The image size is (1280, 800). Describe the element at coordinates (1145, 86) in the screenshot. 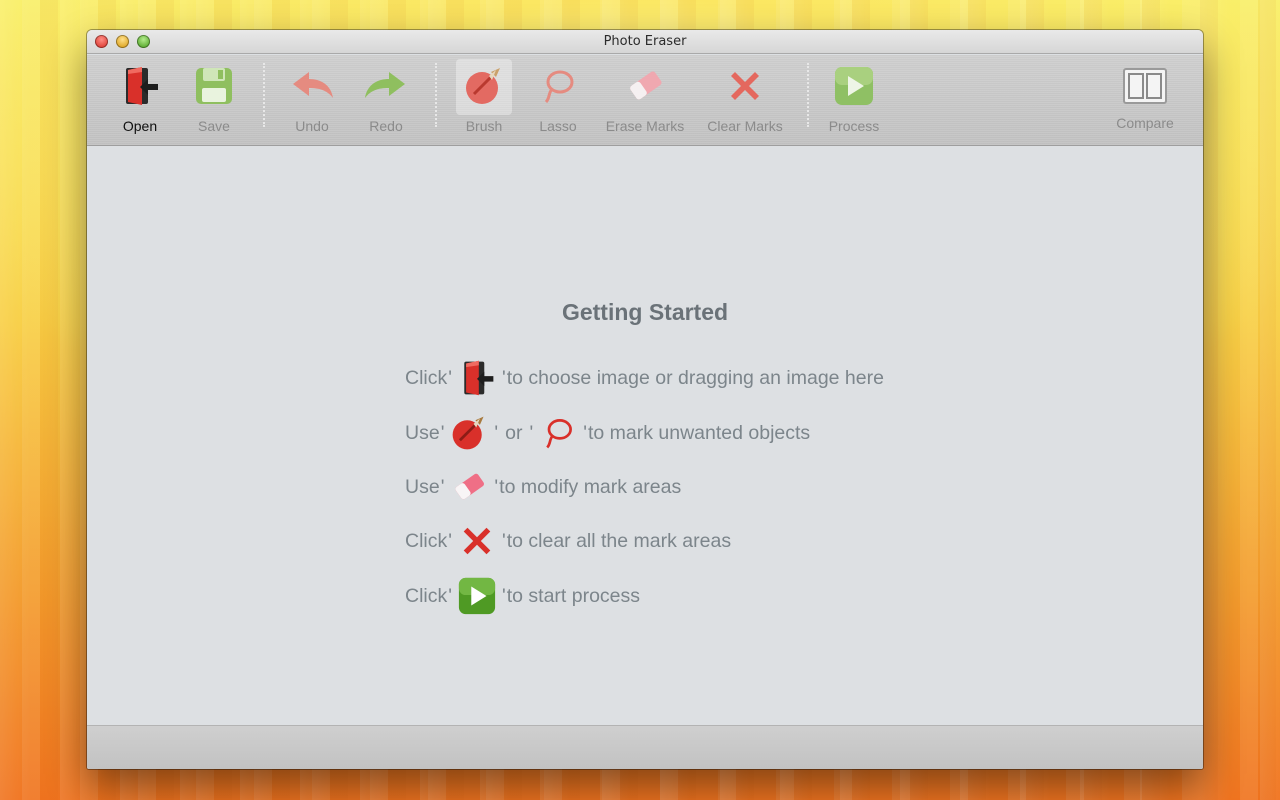

I see `split-view-icon` at that location.